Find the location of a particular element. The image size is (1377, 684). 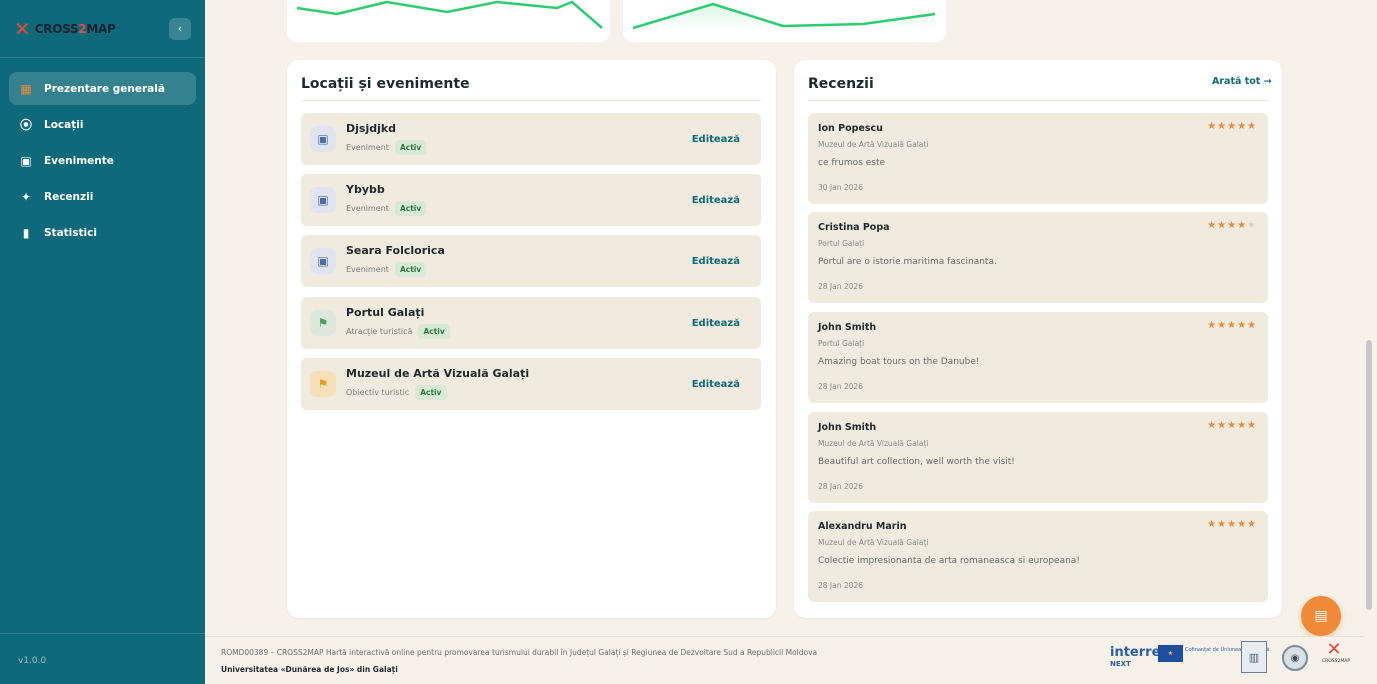

location-name: Muzeul de Artă Vizuală Galați is located at coordinates (438, 373).